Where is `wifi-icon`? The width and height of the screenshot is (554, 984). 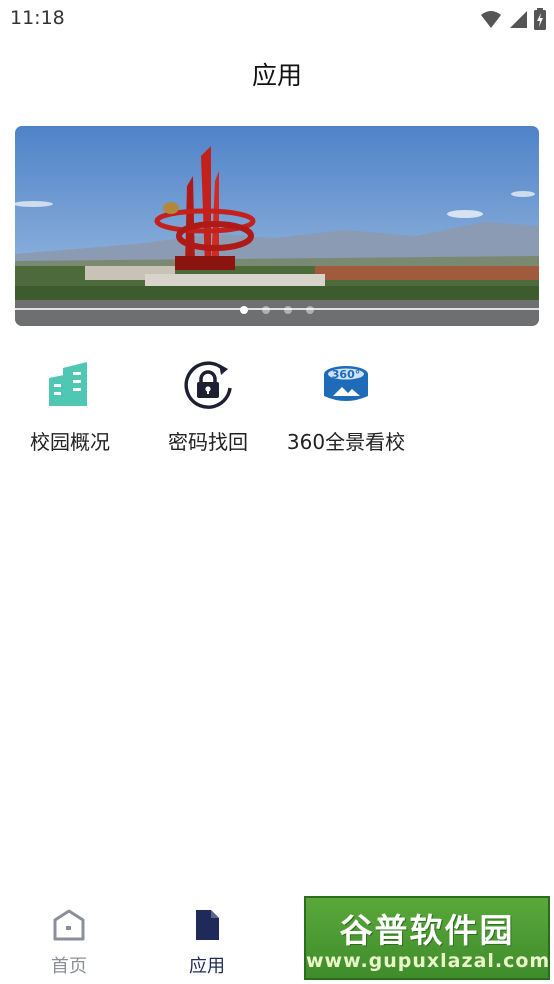 wifi-icon is located at coordinates (491, 21).